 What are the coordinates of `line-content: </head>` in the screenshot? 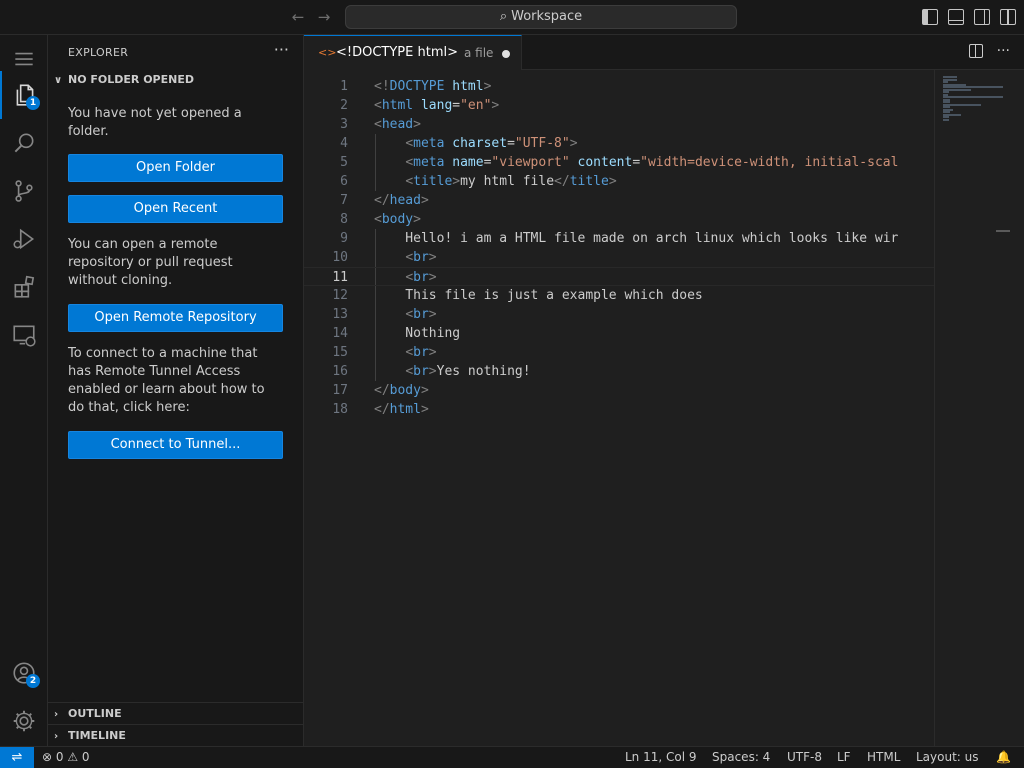 It's located at (401, 200).